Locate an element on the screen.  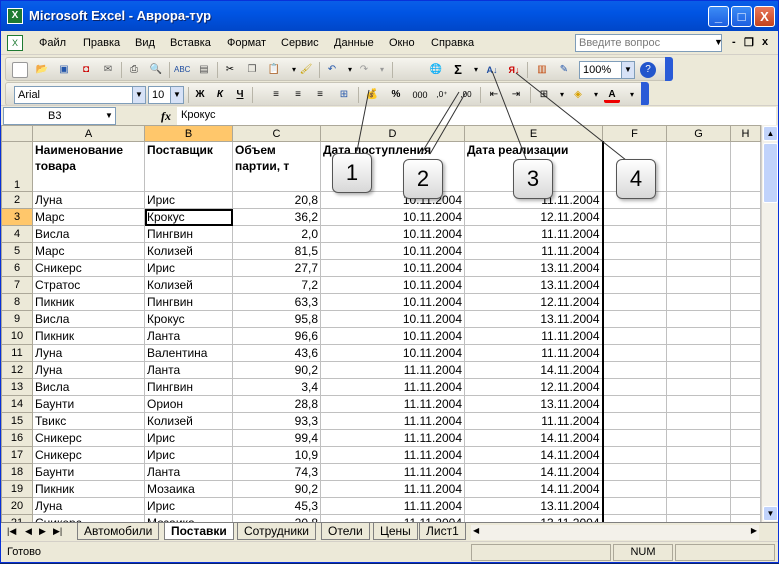
col-header-f: F is located at coordinates (634, 133).